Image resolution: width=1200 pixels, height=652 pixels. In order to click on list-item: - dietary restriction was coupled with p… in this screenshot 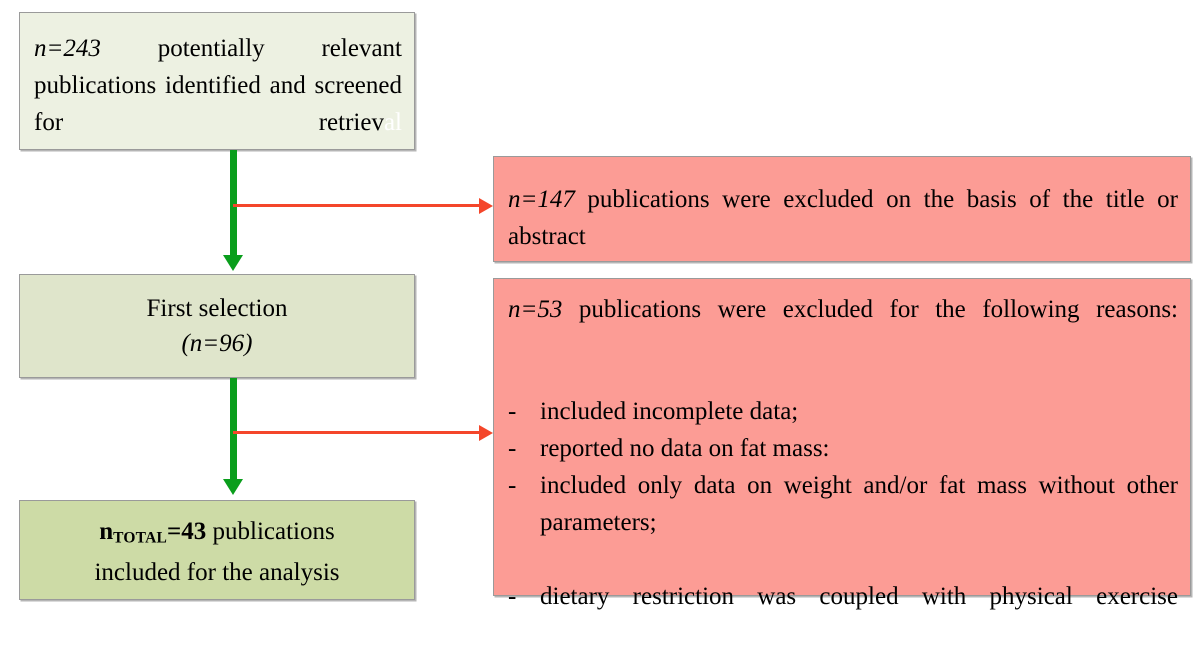, I will do `click(843, 615)`.